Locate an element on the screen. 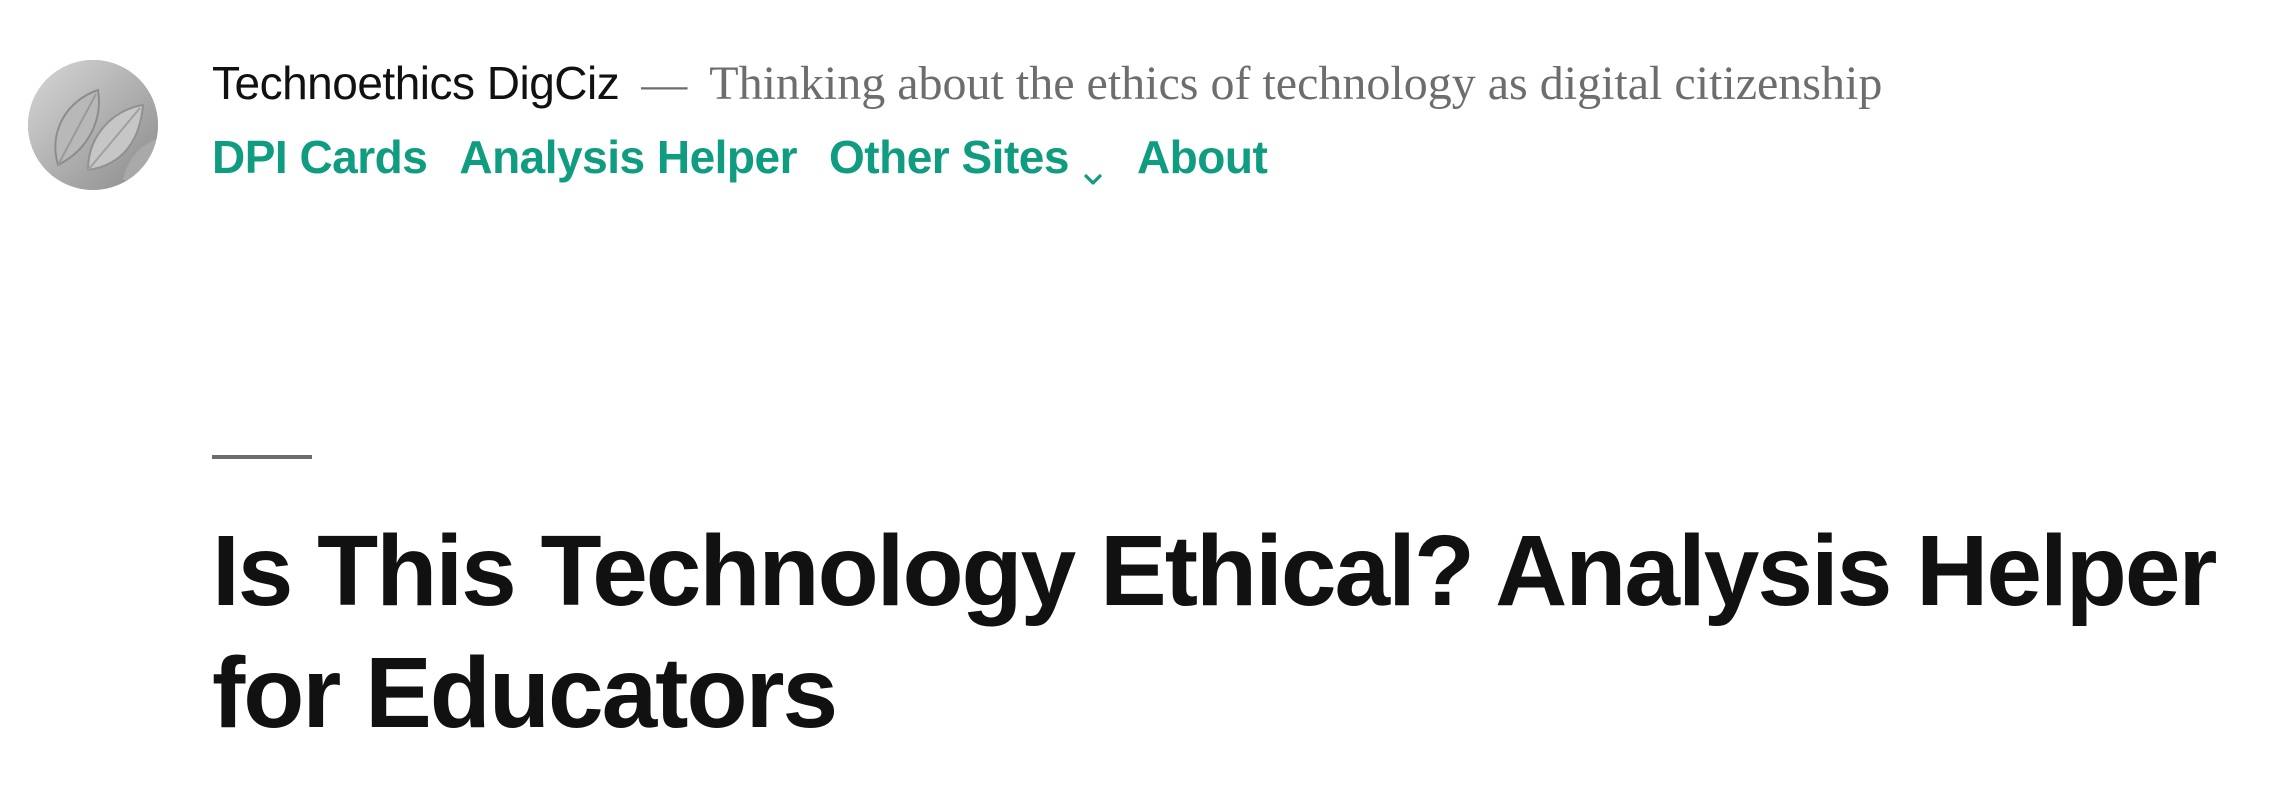 The height and width of the screenshot is (810, 2274). title-divider is located at coordinates (262, 457).